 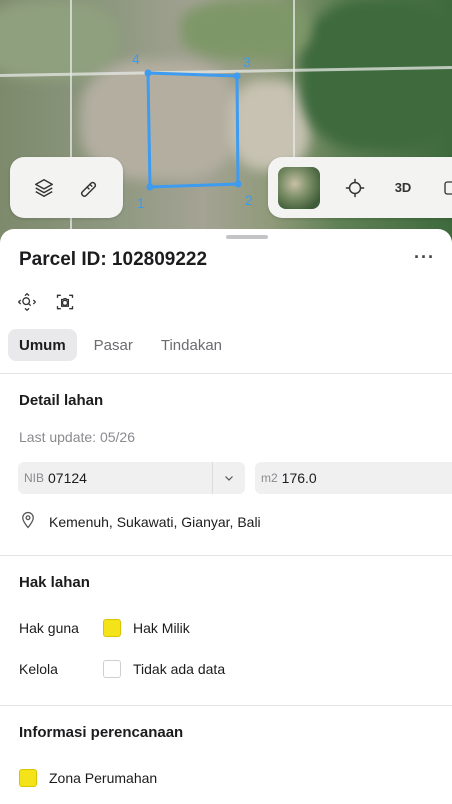 What do you see at coordinates (65, 302) in the screenshot?
I see `camera-icon` at bounding box center [65, 302].